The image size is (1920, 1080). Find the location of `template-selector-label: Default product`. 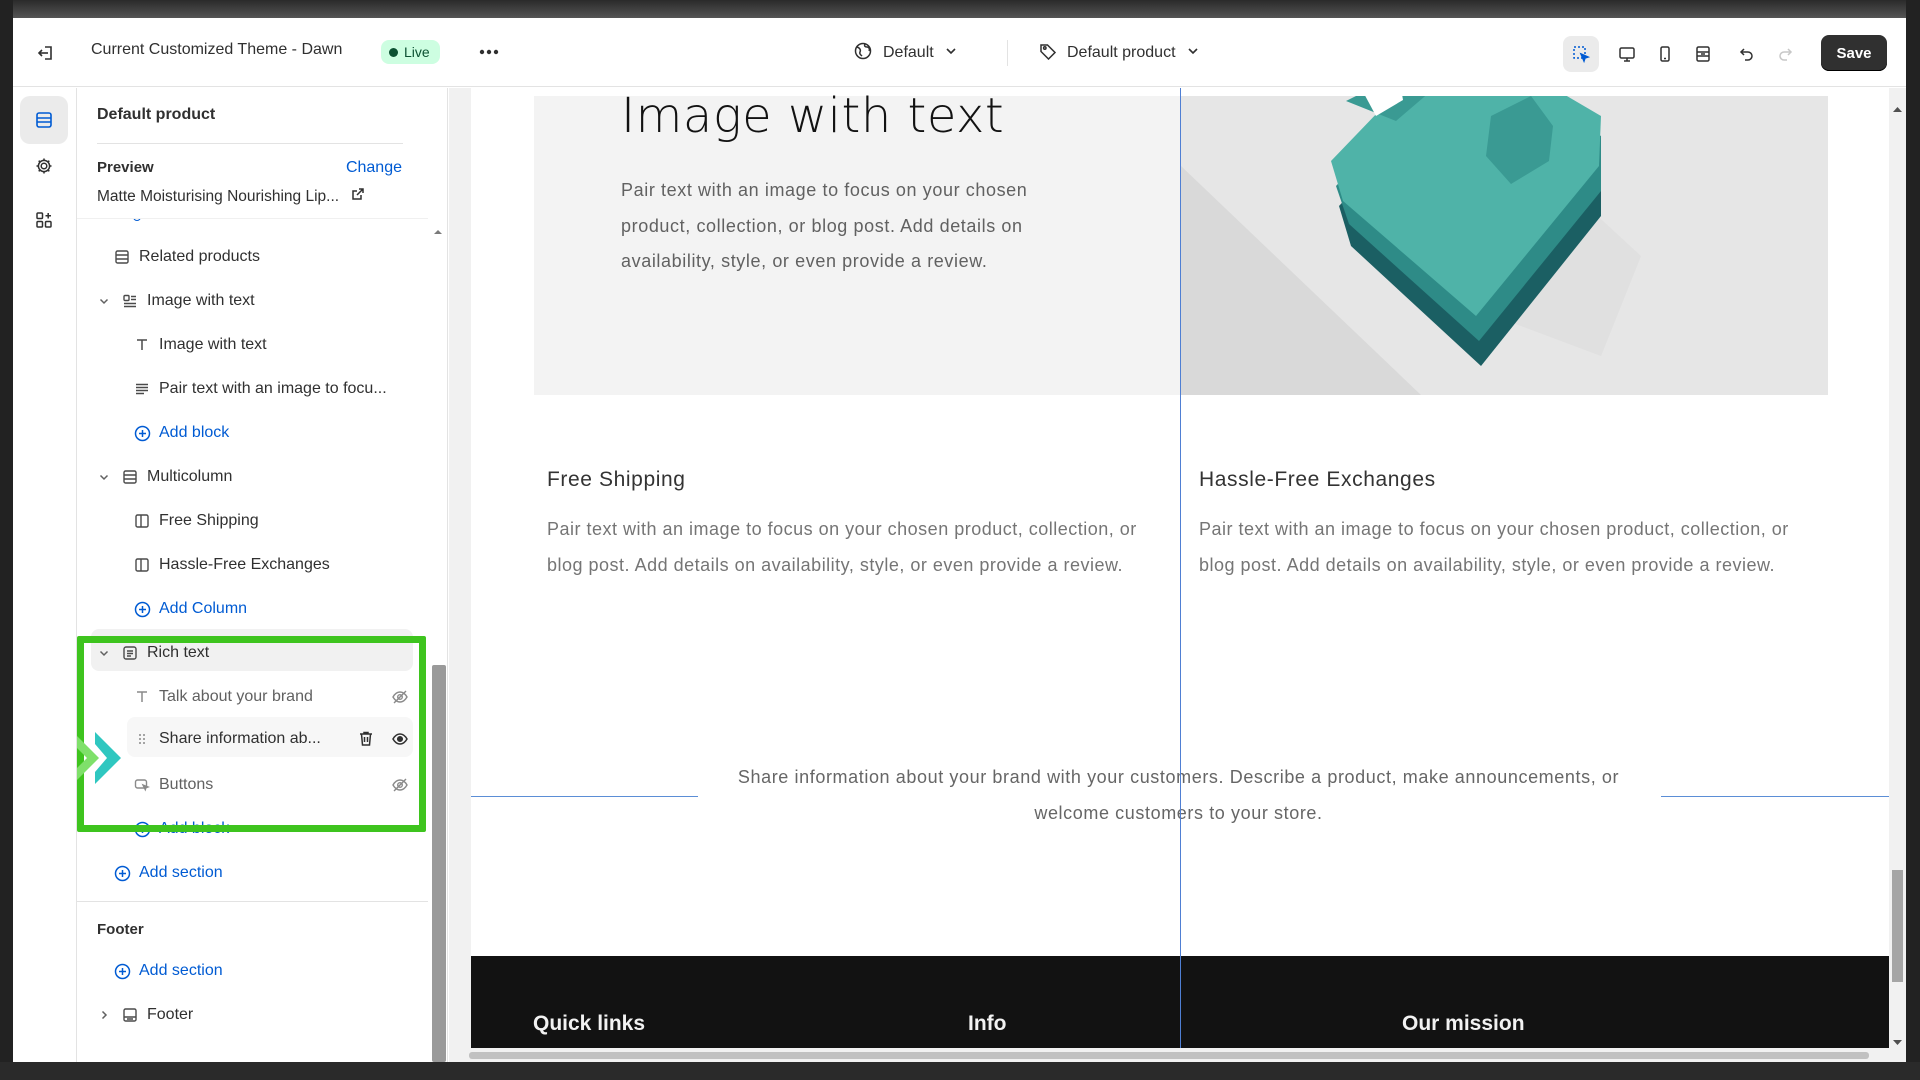

template-selector-label: Default product is located at coordinates (1121, 52).